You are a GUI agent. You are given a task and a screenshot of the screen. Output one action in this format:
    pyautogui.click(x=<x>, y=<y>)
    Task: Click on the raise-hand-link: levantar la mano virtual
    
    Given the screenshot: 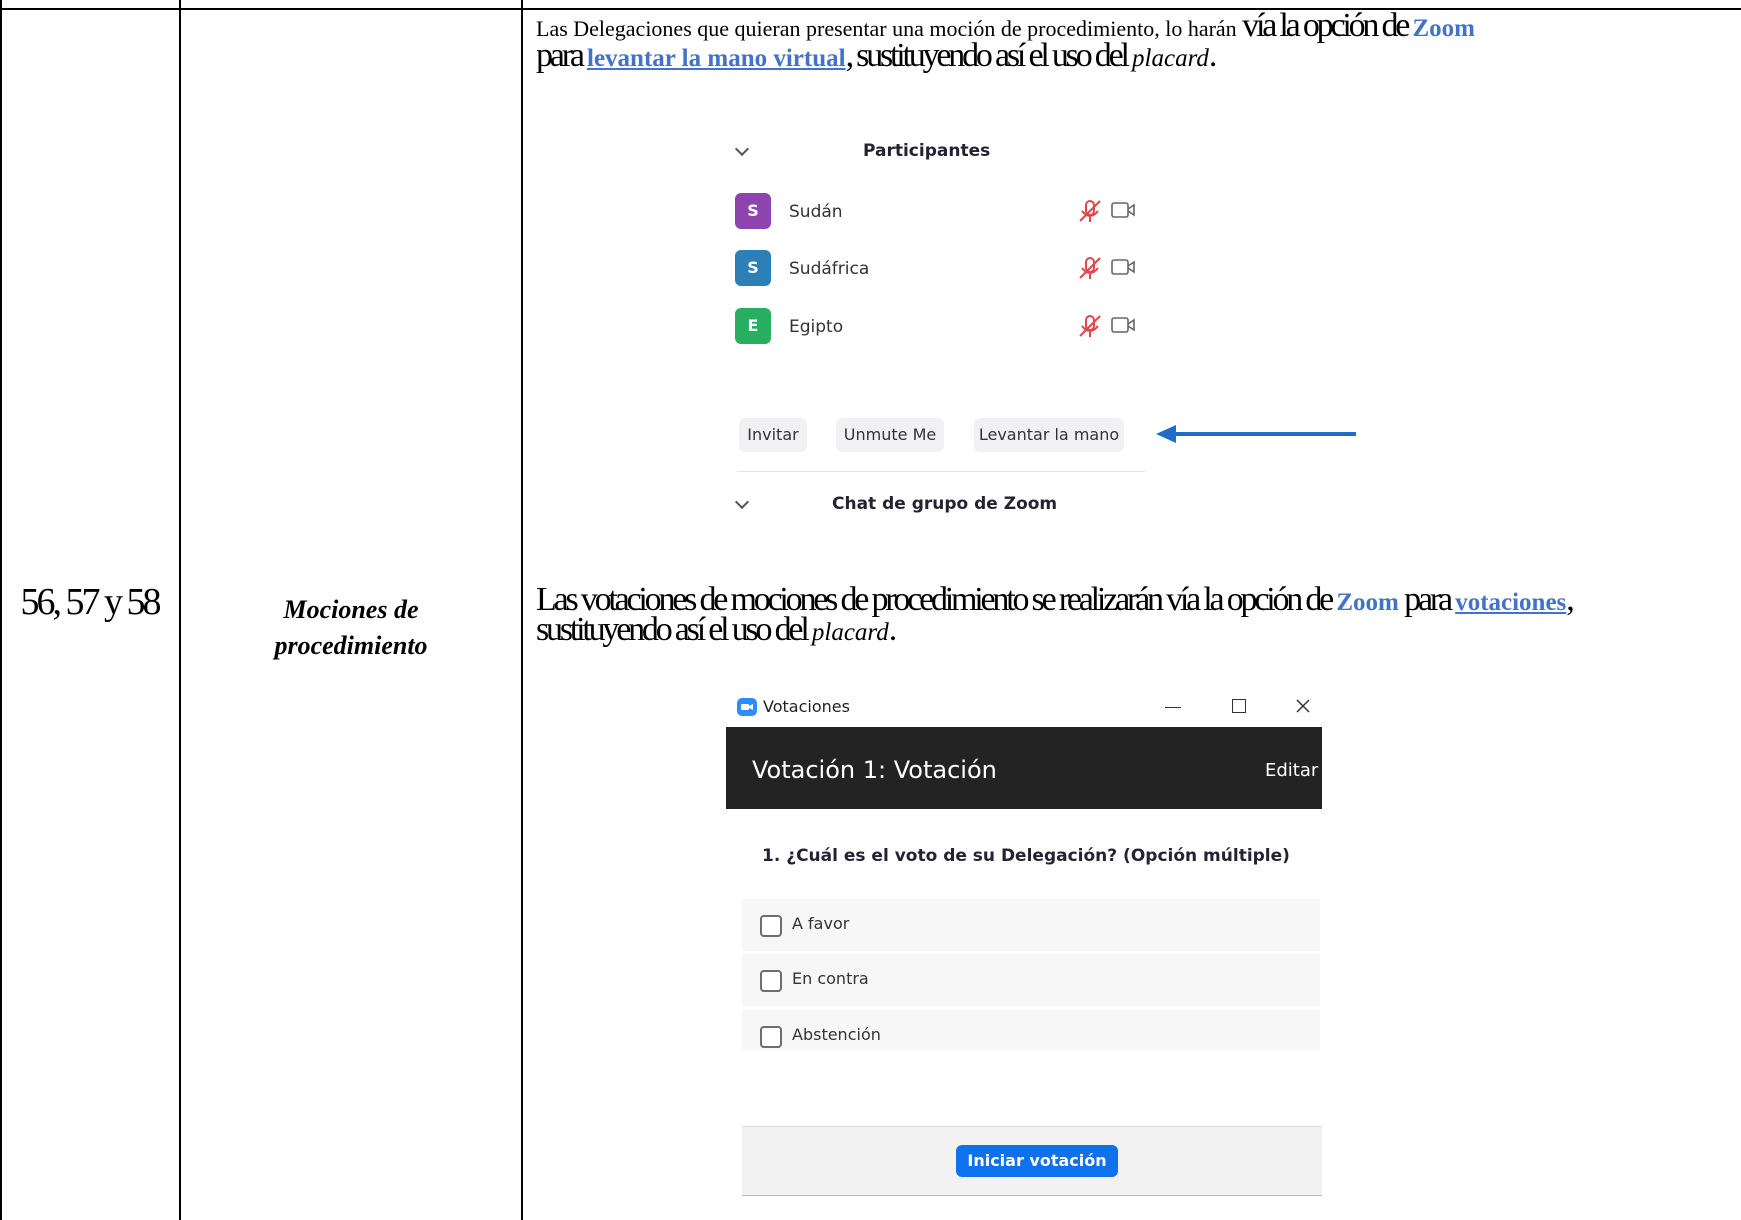 What is the action you would take?
    pyautogui.click(x=716, y=58)
    